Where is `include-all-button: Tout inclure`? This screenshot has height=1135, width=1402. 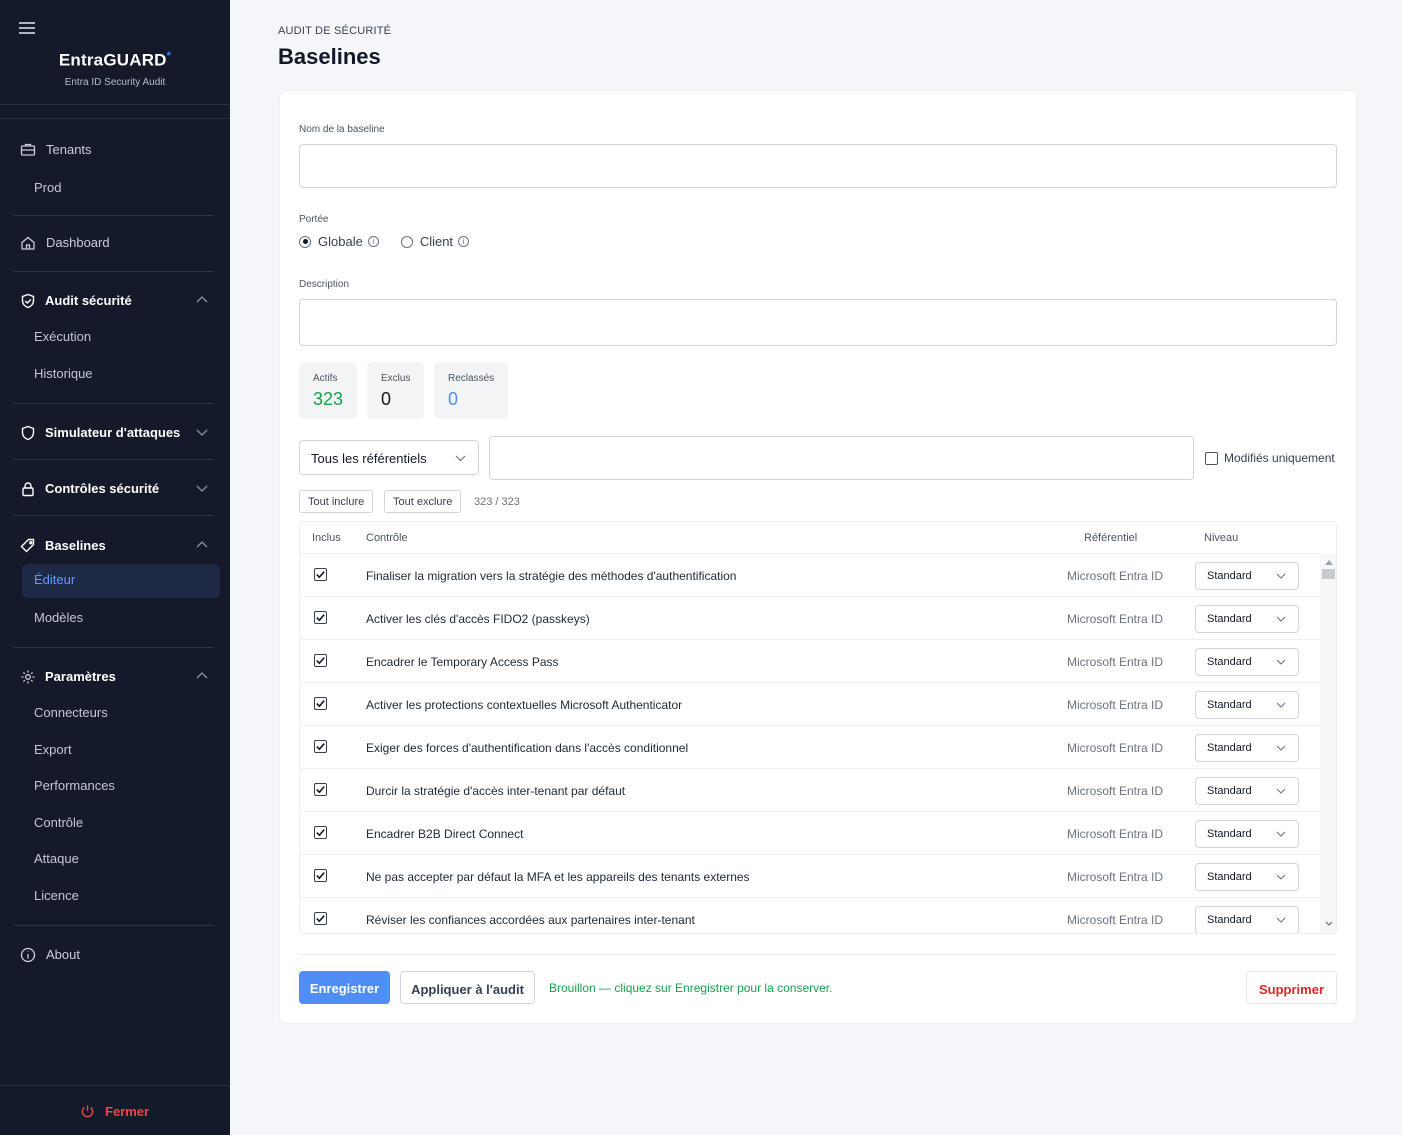
include-all-button: Tout inclure is located at coordinates (336, 501).